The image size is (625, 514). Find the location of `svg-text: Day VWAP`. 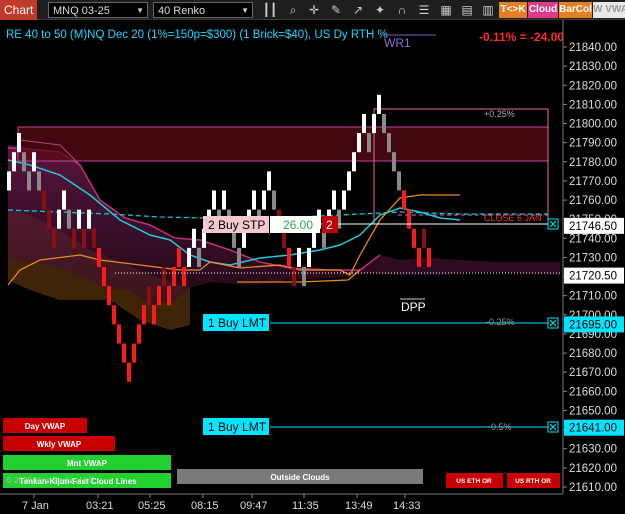

svg-text: Day VWAP is located at coordinates (45, 426).